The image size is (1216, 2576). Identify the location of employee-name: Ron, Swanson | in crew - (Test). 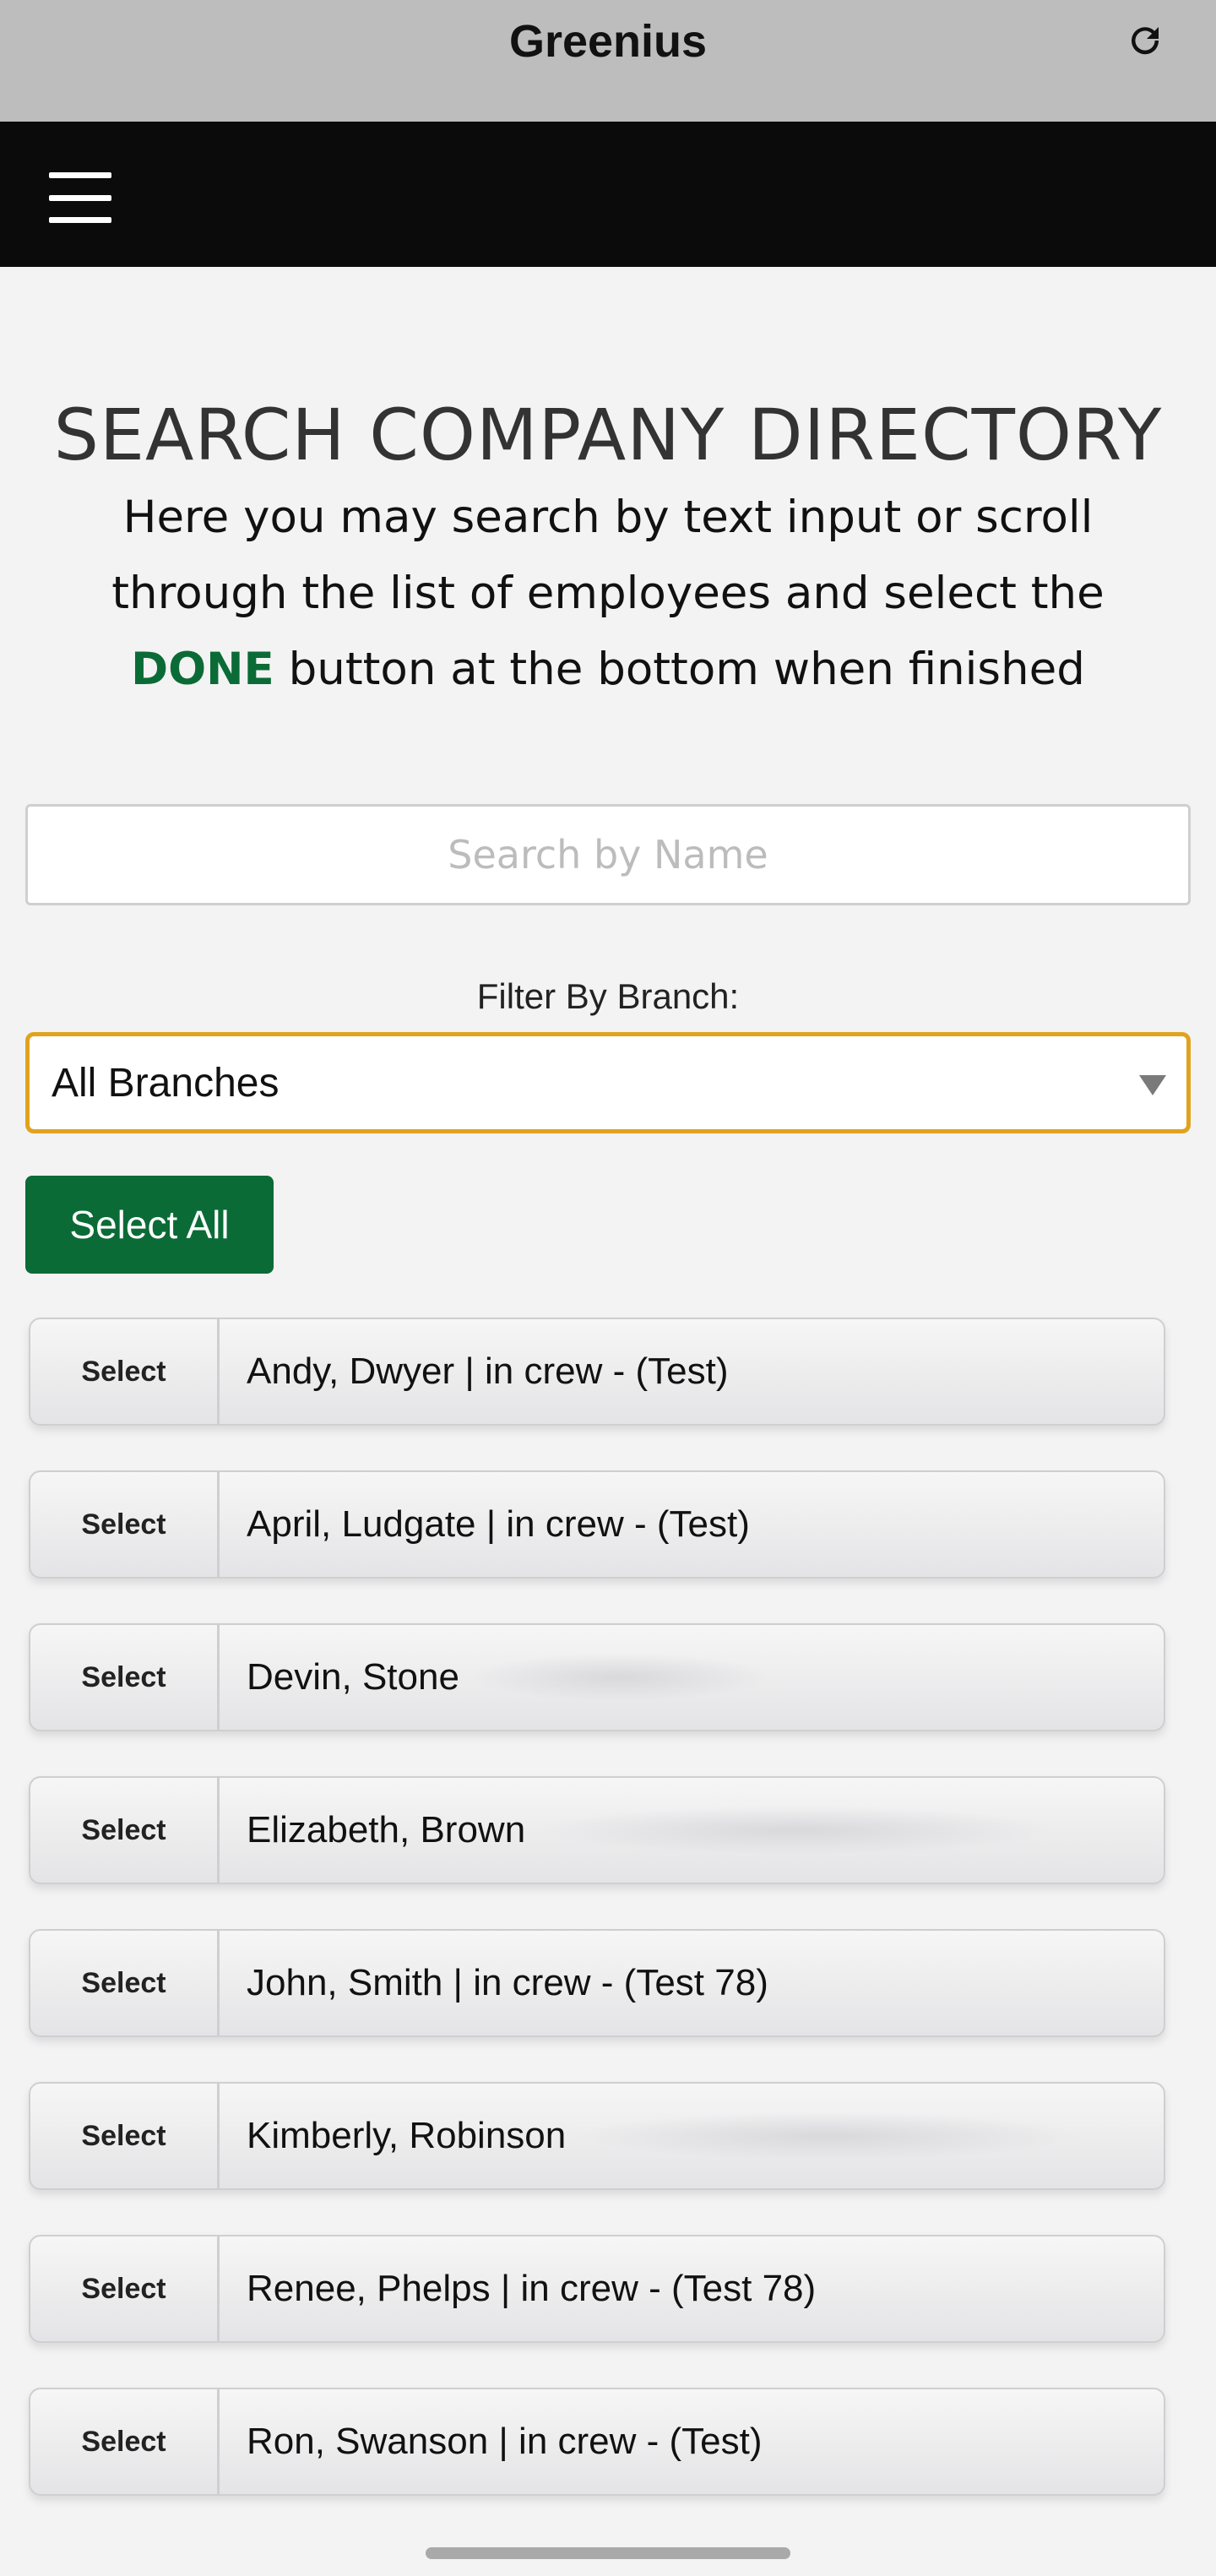
(505, 2441).